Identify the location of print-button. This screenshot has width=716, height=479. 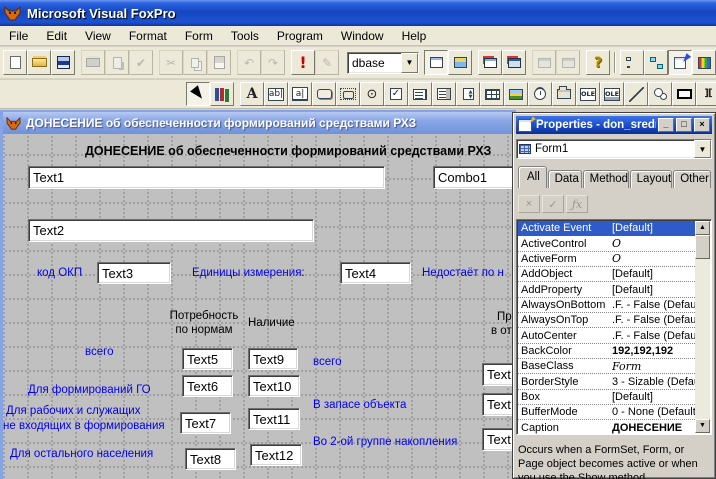
(93, 62).